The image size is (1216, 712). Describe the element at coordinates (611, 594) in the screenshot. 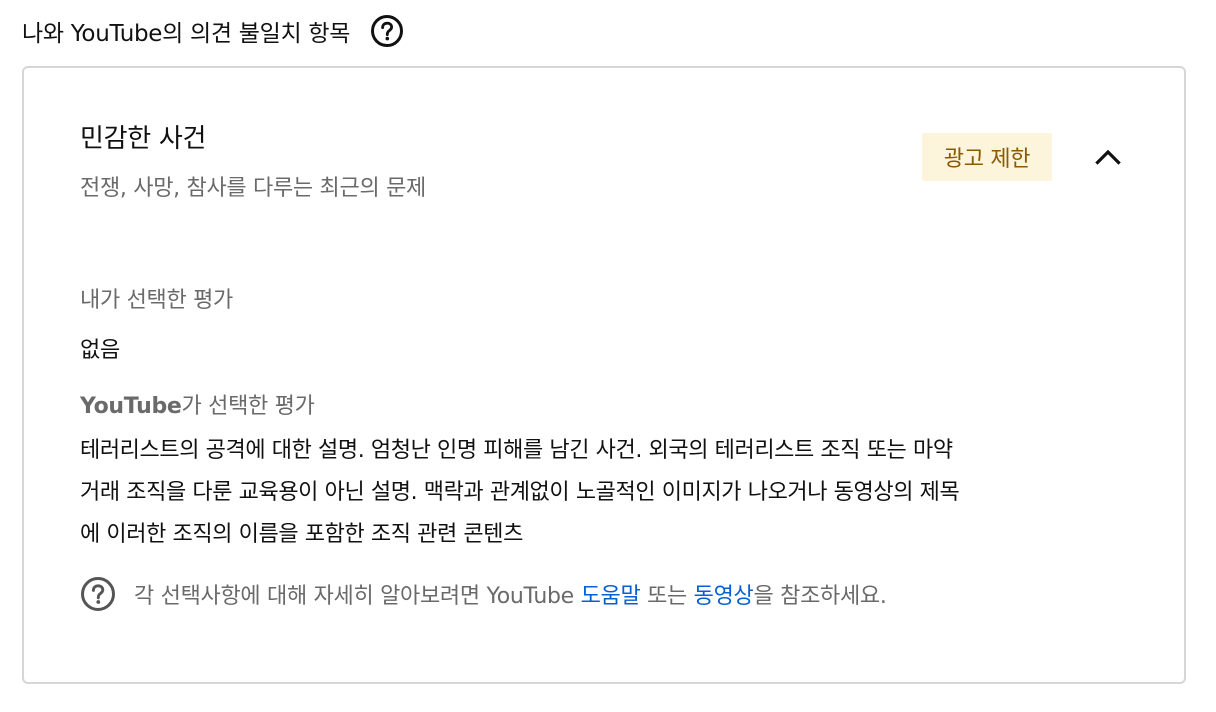

I see `help-link: 도움말` at that location.